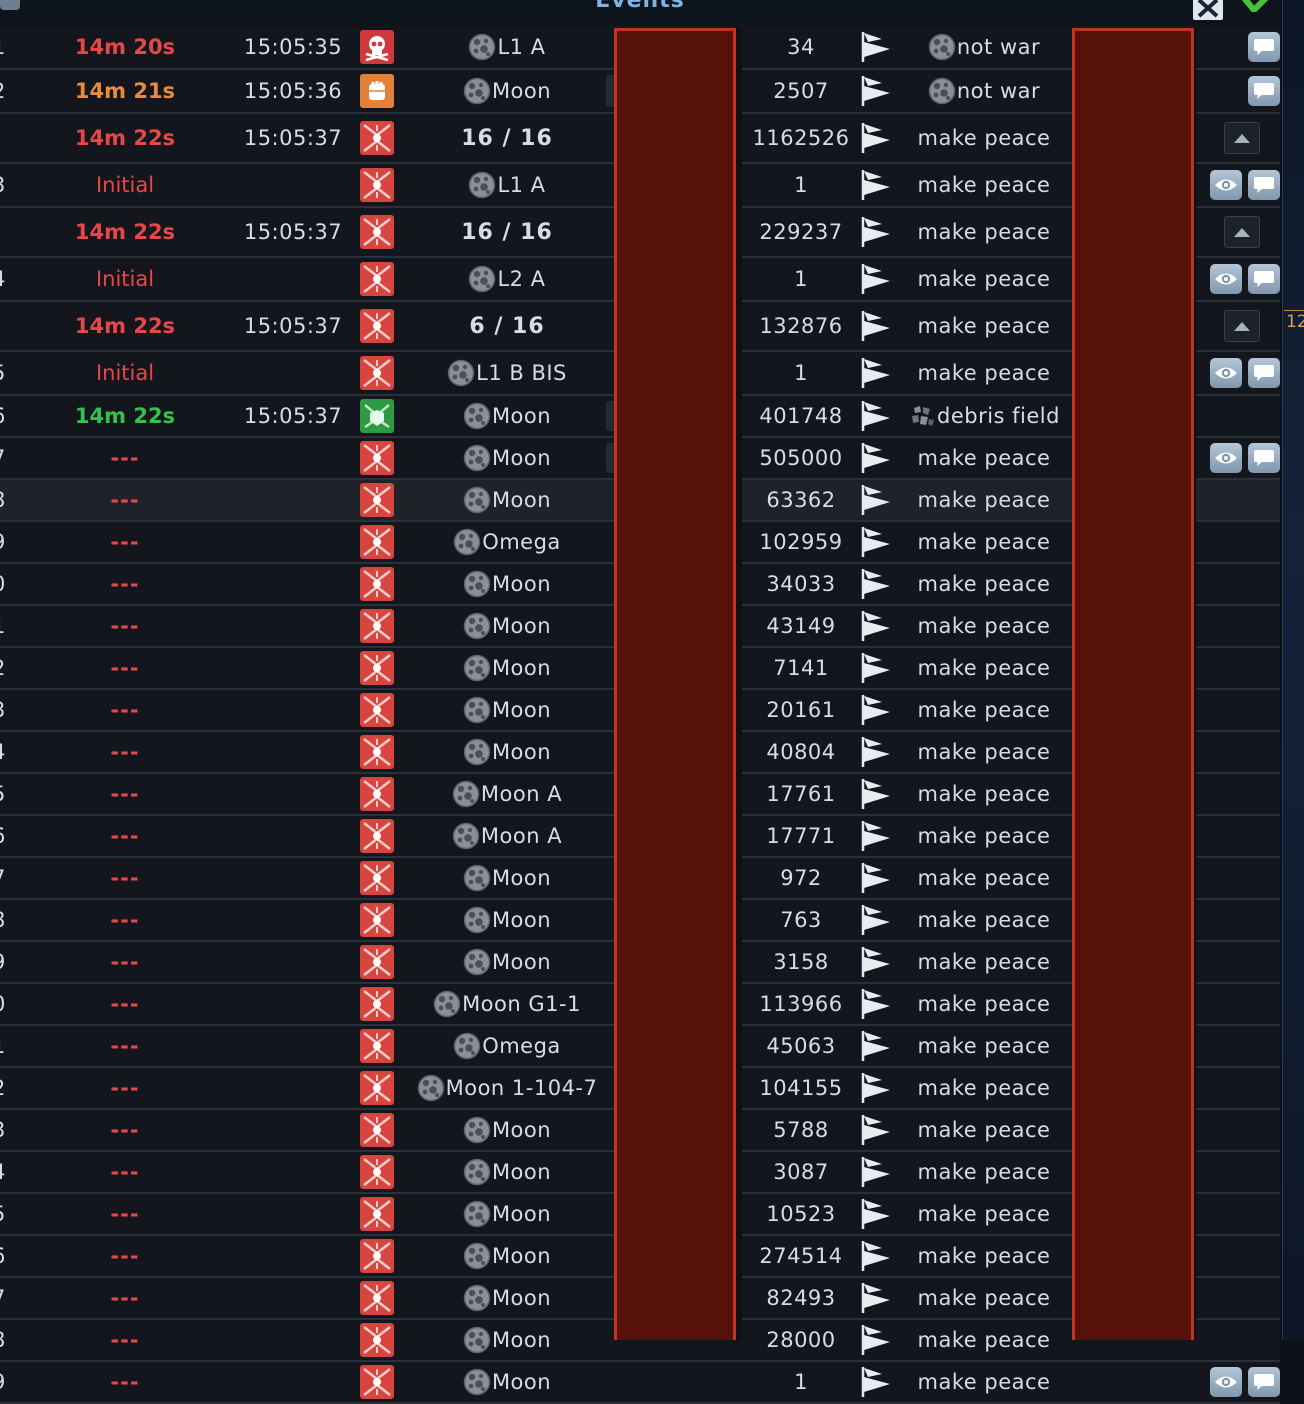 The width and height of the screenshot is (1304, 1404). What do you see at coordinates (507, 279) in the screenshot?
I see `origin: L2 A` at bounding box center [507, 279].